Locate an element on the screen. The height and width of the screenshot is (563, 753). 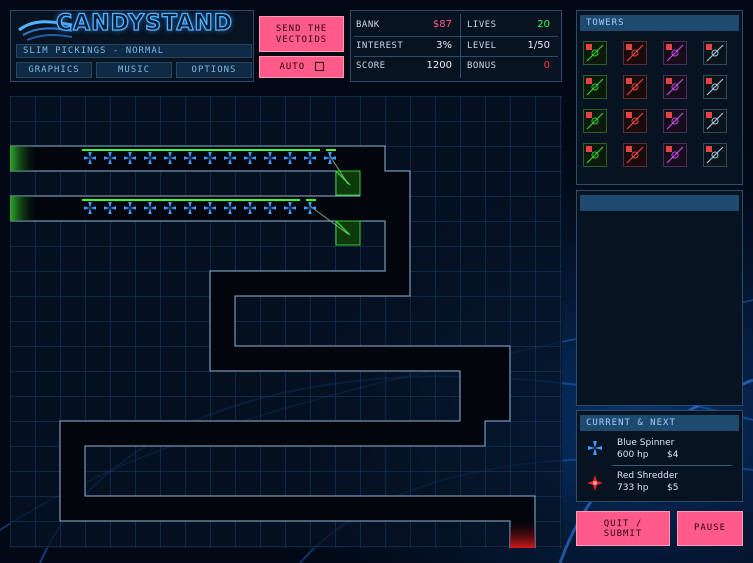
quit-line1: QUIT / is located at coordinates (623, 524).